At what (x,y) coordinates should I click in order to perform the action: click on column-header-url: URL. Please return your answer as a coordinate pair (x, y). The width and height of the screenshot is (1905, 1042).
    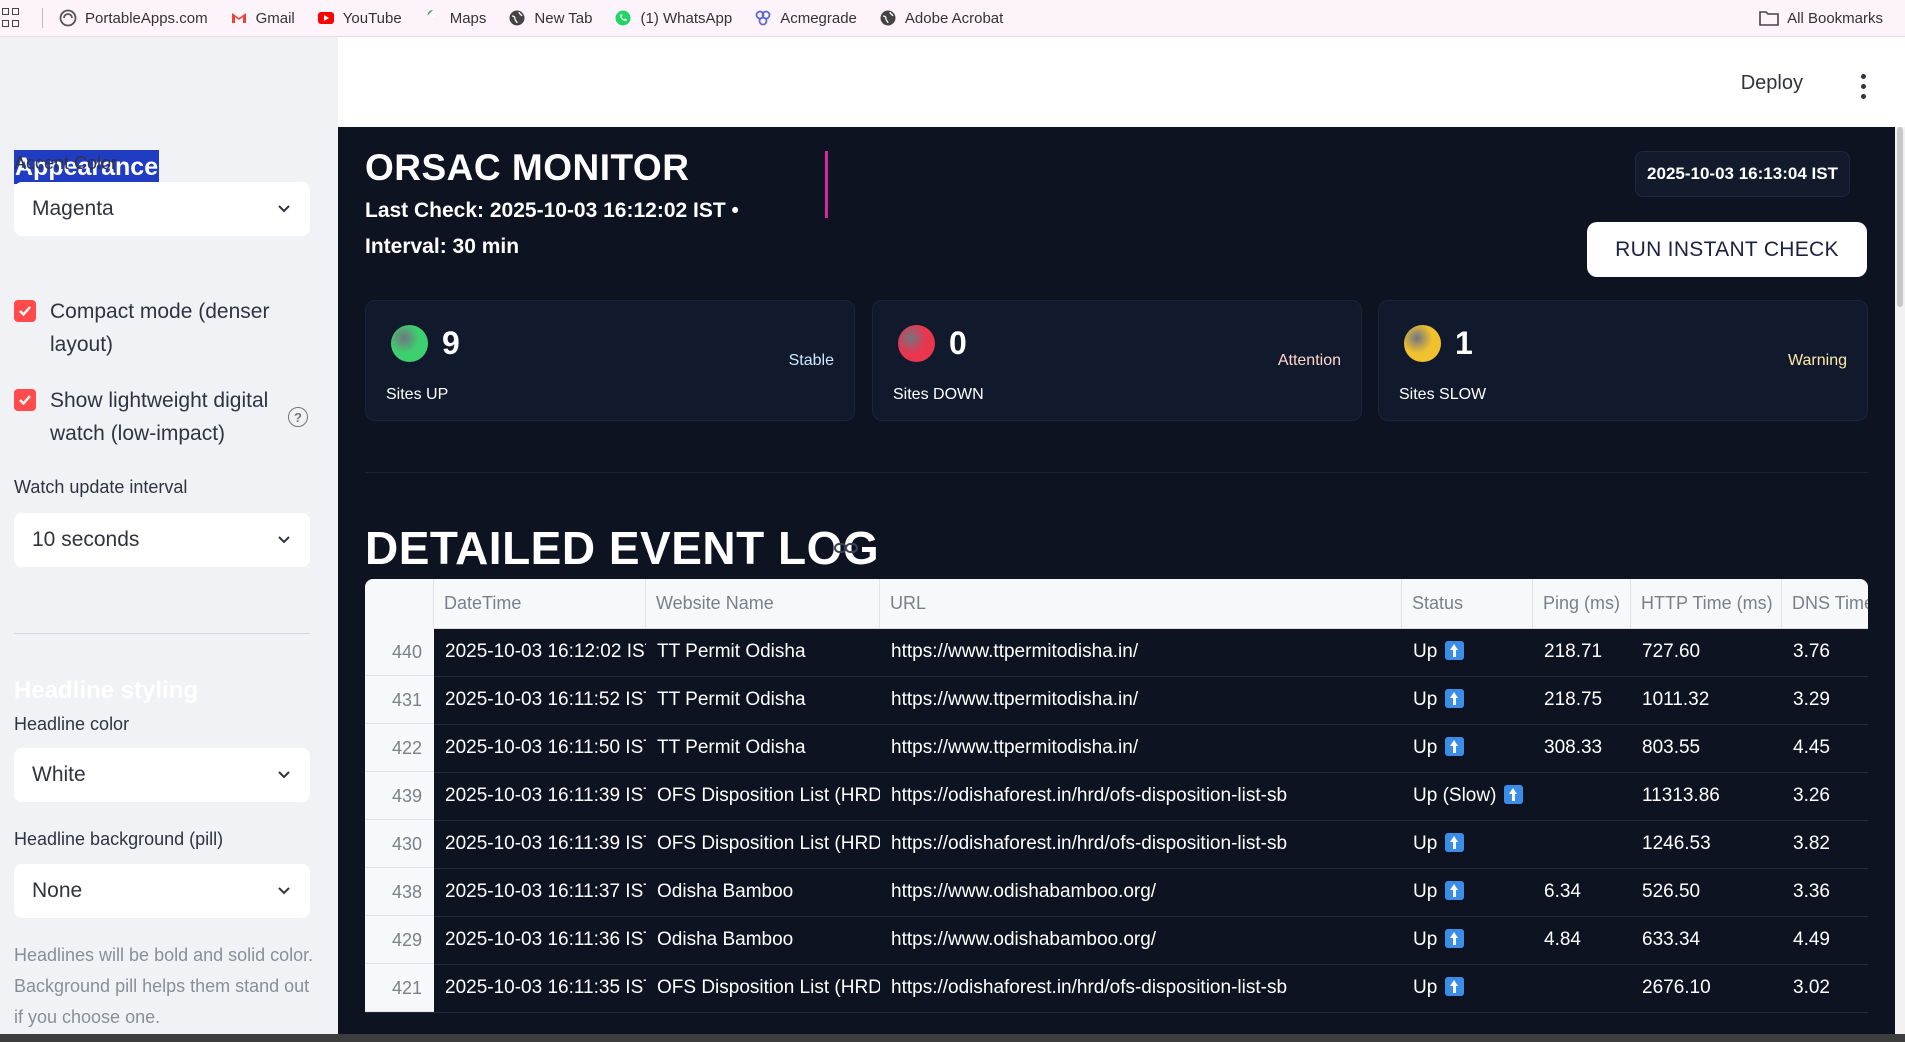
    Looking at the image, I should click on (1141, 603).